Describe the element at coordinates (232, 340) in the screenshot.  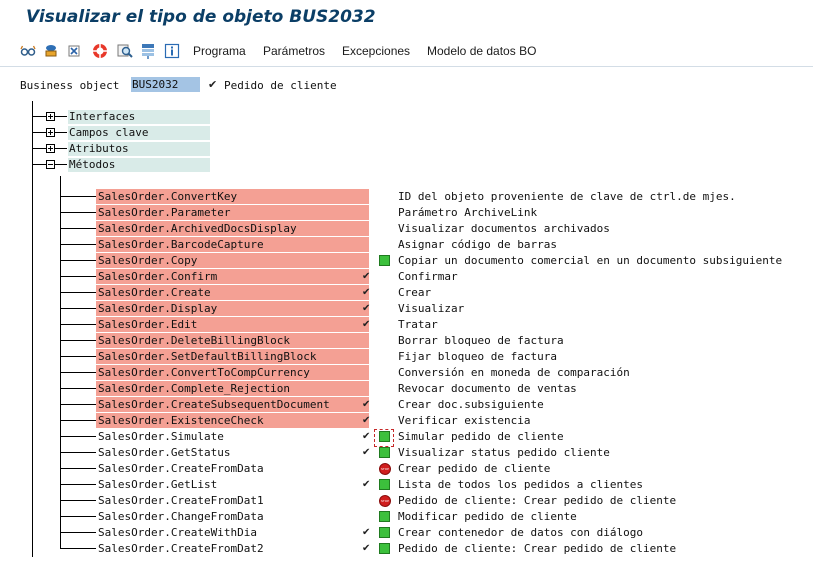
I see `method-name: SalesOrder.DeleteBillingBlock` at that location.